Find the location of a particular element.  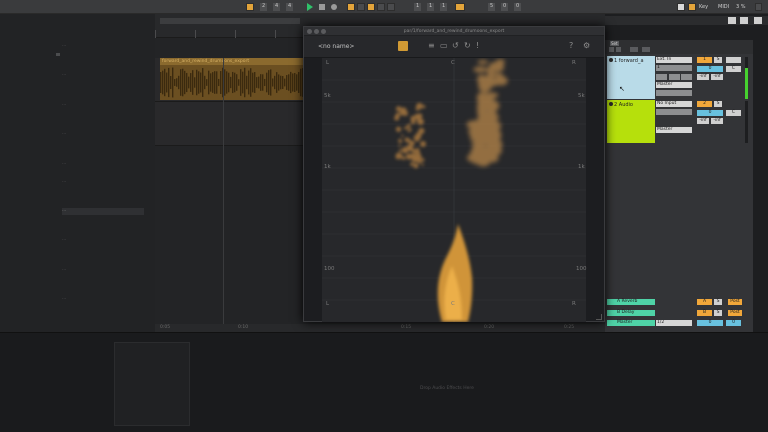

set-label: Set is located at coordinates (614, 43).